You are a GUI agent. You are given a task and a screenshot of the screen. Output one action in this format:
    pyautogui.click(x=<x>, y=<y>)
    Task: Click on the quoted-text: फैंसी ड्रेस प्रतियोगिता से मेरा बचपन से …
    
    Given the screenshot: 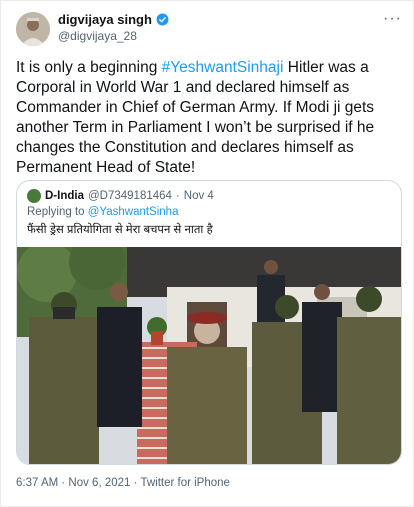 What is the action you would take?
    pyautogui.click(x=120, y=230)
    